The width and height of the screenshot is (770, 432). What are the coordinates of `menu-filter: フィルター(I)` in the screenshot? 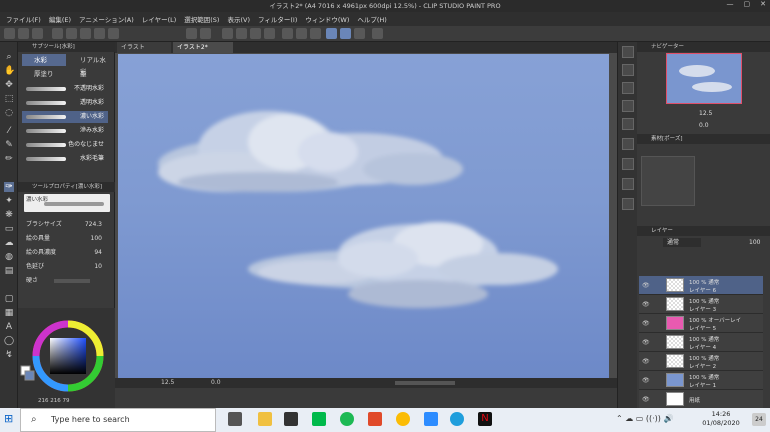 It's located at (277, 19).